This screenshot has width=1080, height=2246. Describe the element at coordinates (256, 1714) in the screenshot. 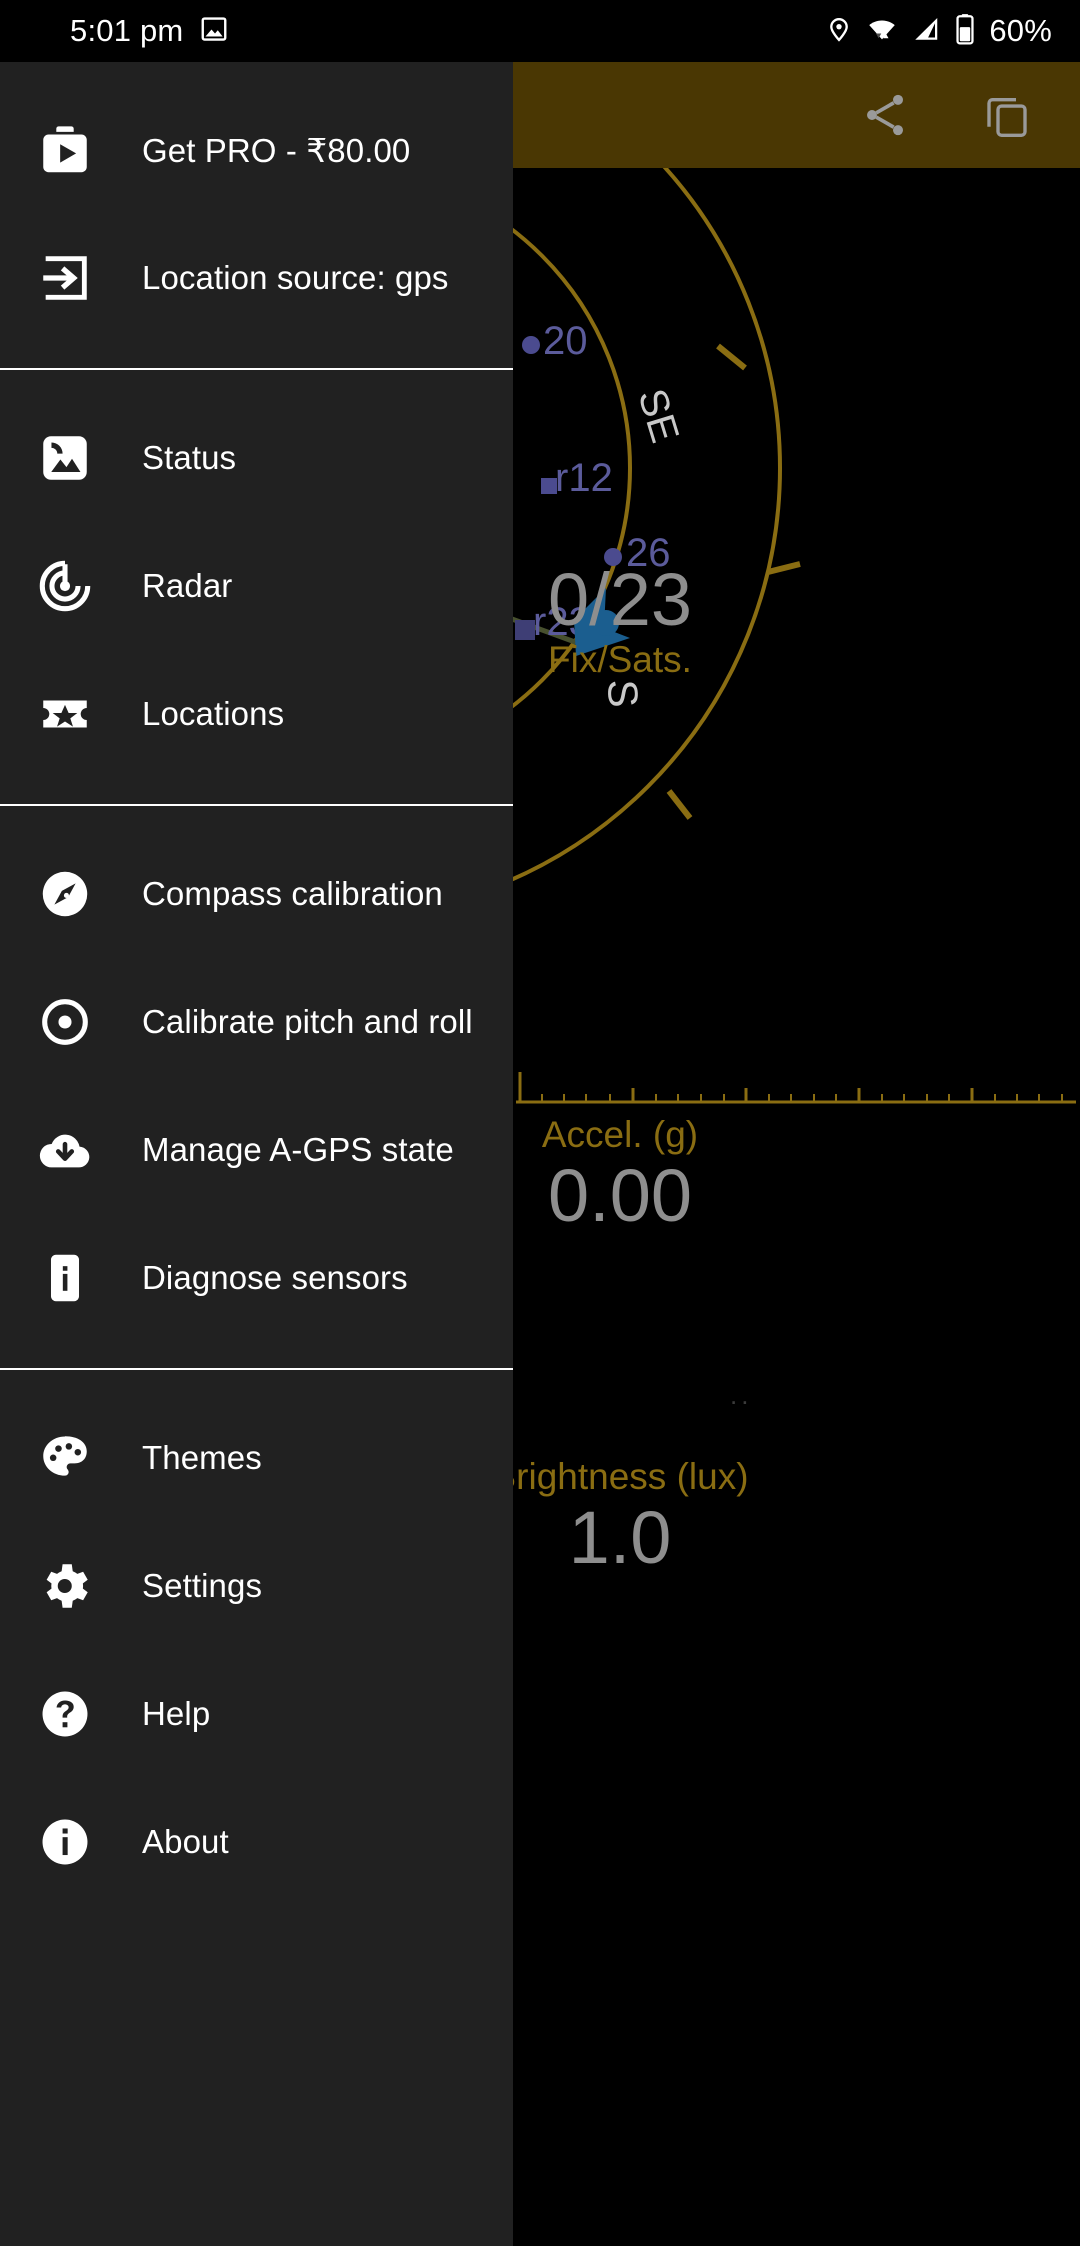

I see `drawer-item-help: Help` at that location.